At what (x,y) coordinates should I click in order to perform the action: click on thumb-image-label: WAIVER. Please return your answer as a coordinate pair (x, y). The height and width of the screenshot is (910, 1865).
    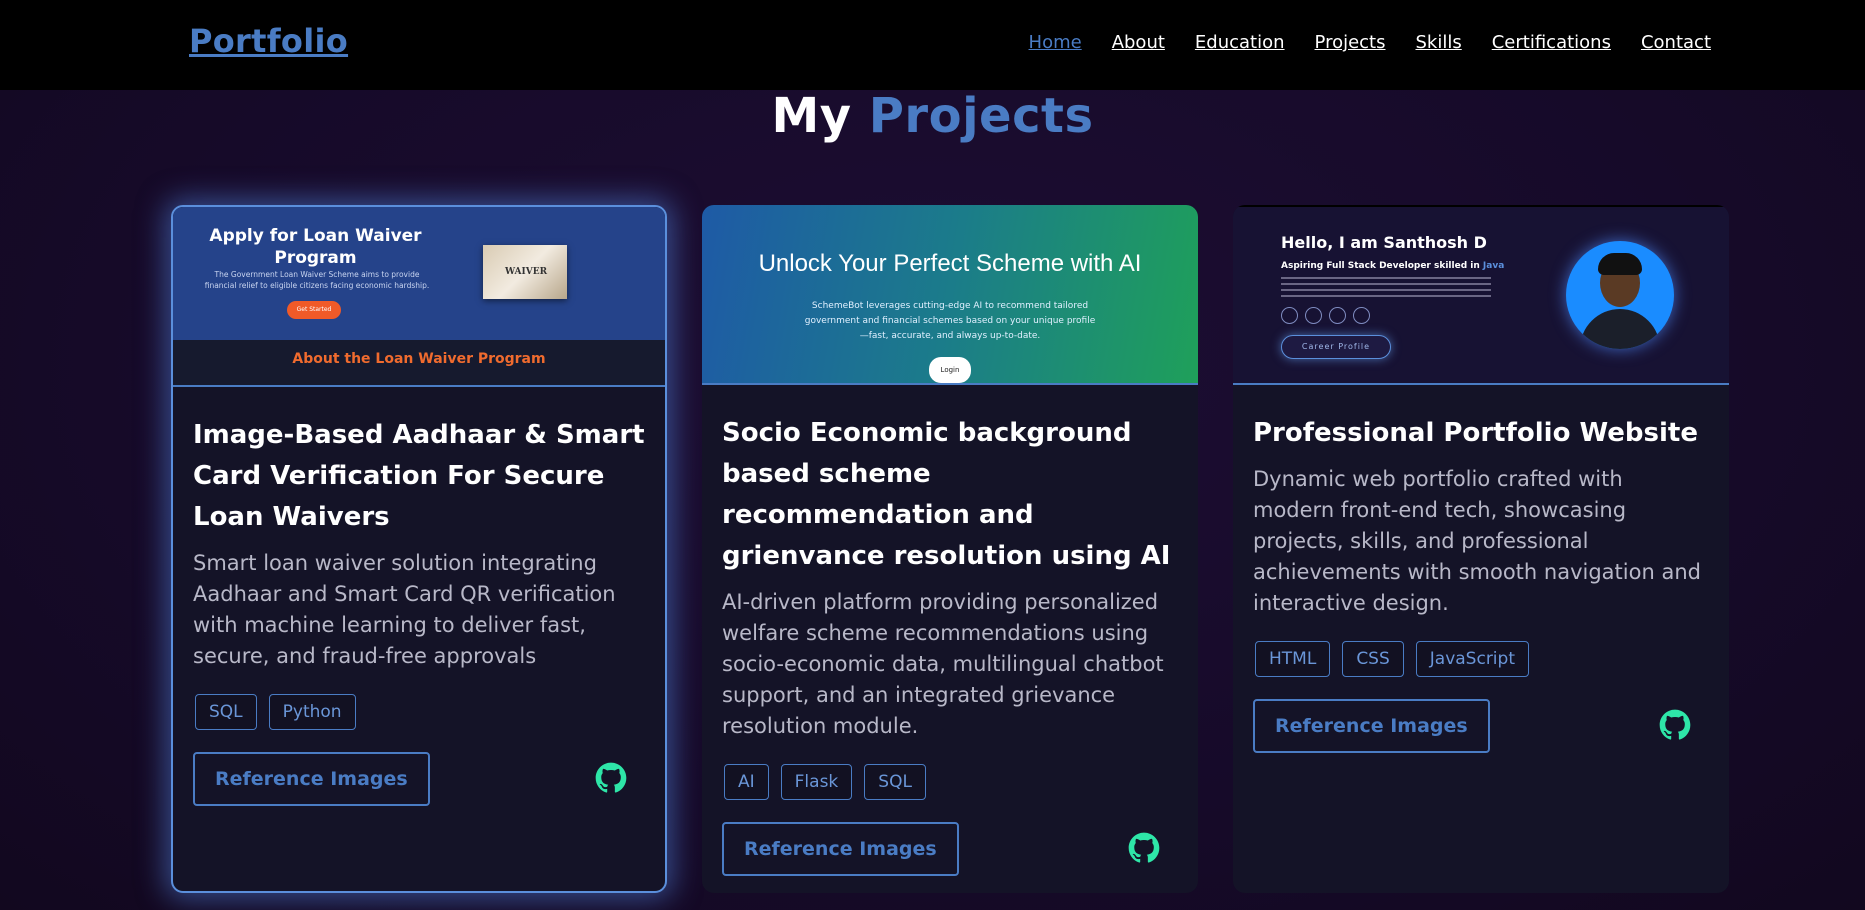
    Looking at the image, I should click on (526, 272).